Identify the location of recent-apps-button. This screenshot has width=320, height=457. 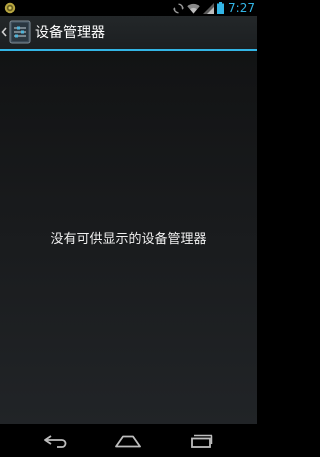
(201, 440).